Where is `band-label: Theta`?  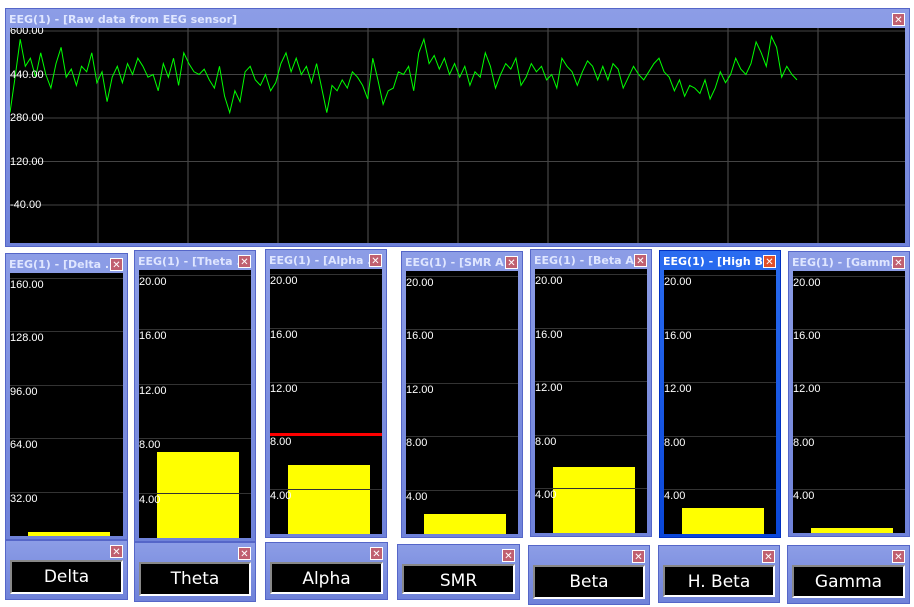
band-label: Theta is located at coordinates (195, 579).